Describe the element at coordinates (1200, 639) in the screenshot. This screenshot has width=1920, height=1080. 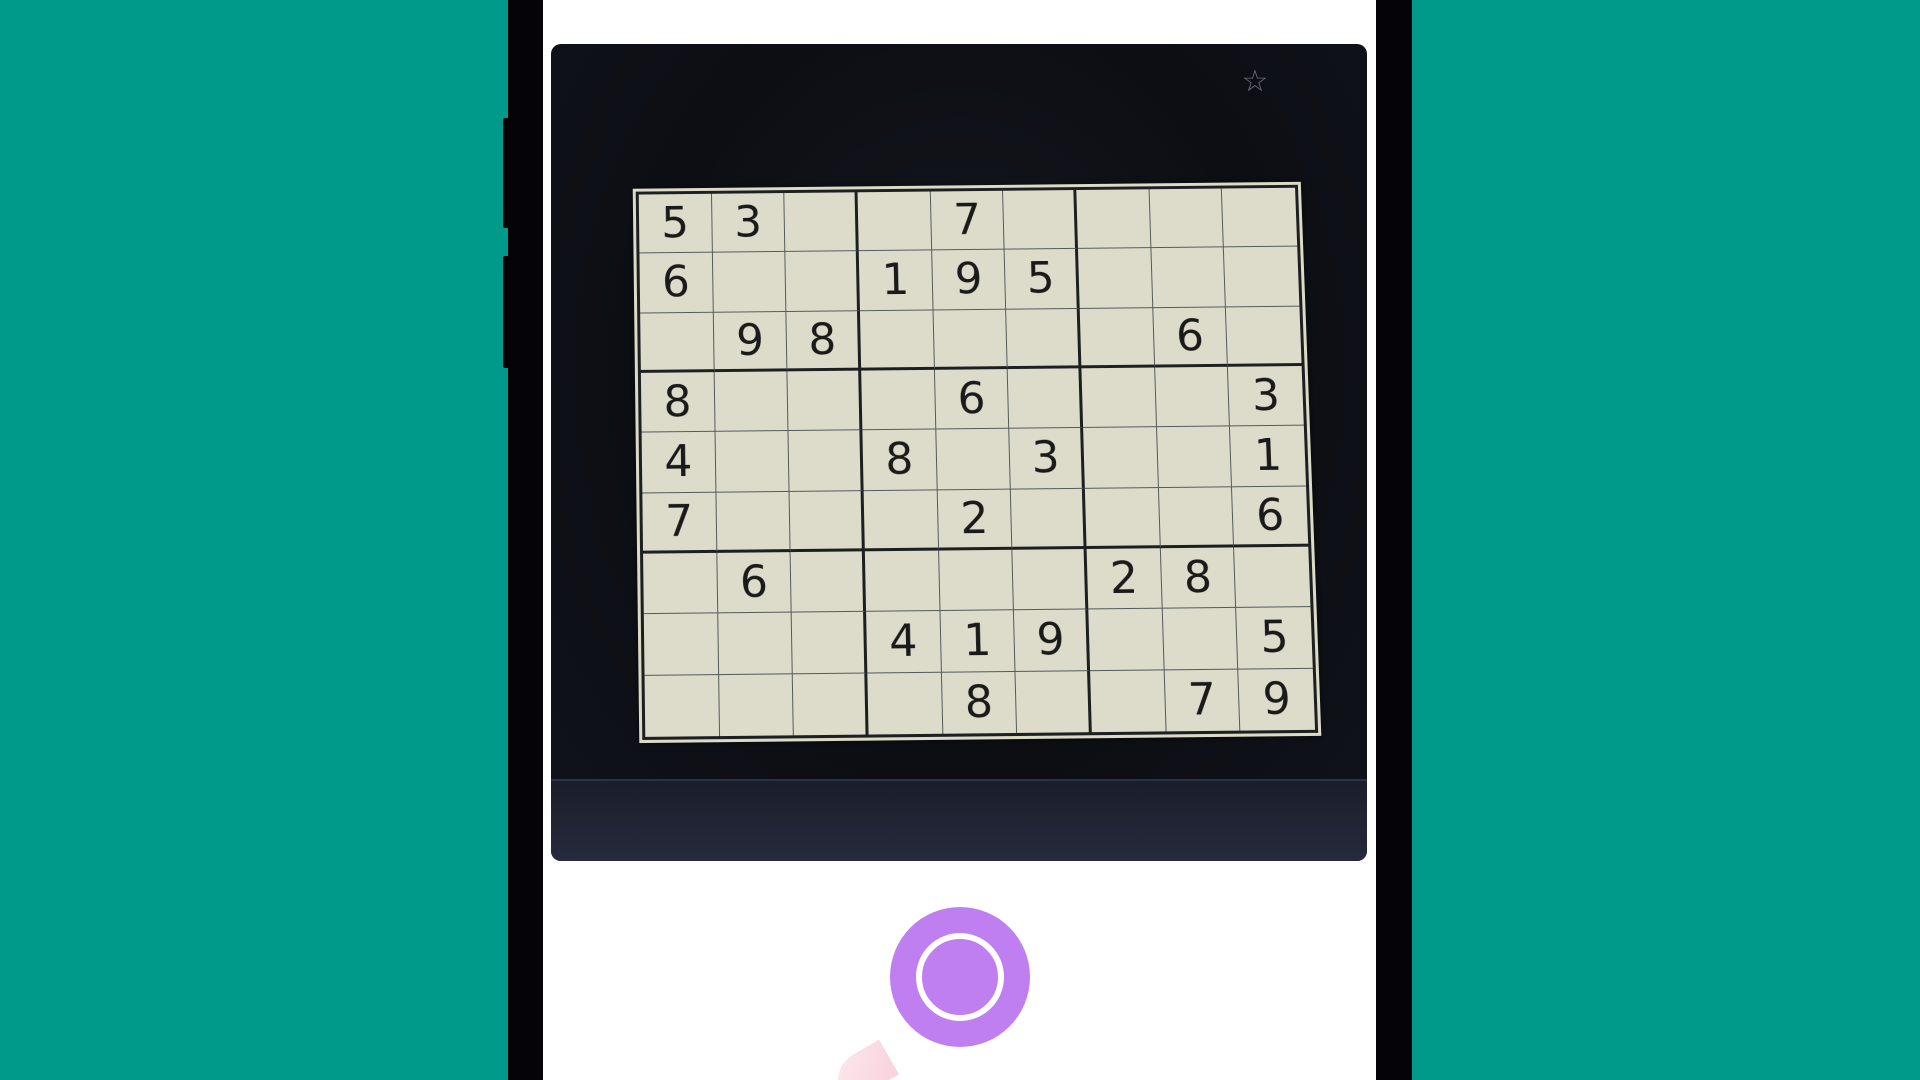
I see `sudoku-cell-r8-c8` at that location.